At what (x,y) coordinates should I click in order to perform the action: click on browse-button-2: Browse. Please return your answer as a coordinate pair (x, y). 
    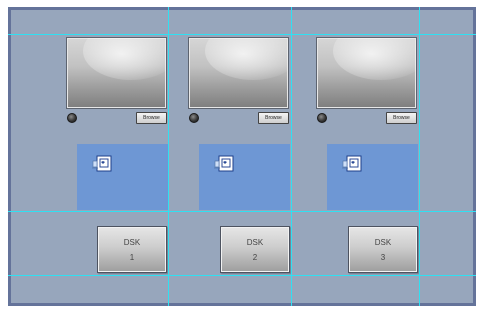
    Looking at the image, I should click on (273, 118).